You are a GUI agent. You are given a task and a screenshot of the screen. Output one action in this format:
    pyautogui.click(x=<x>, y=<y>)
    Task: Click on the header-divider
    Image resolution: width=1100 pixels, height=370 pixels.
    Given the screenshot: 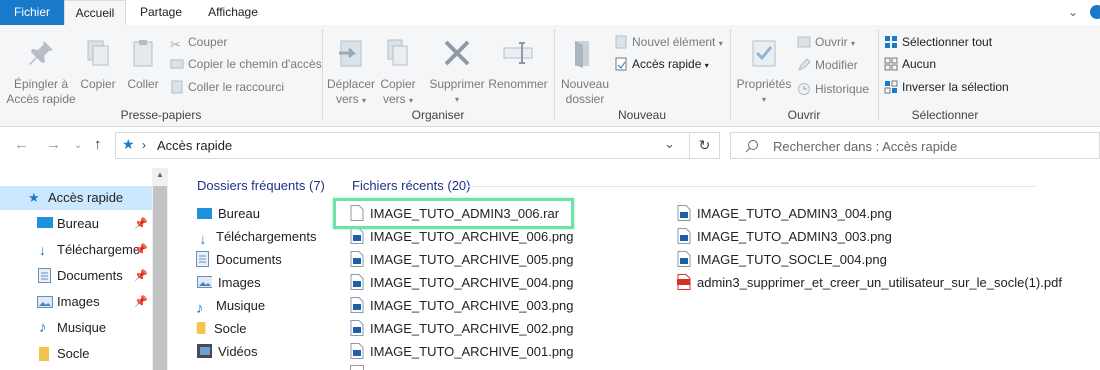 What is the action you would take?
    pyautogui.click(x=752, y=186)
    